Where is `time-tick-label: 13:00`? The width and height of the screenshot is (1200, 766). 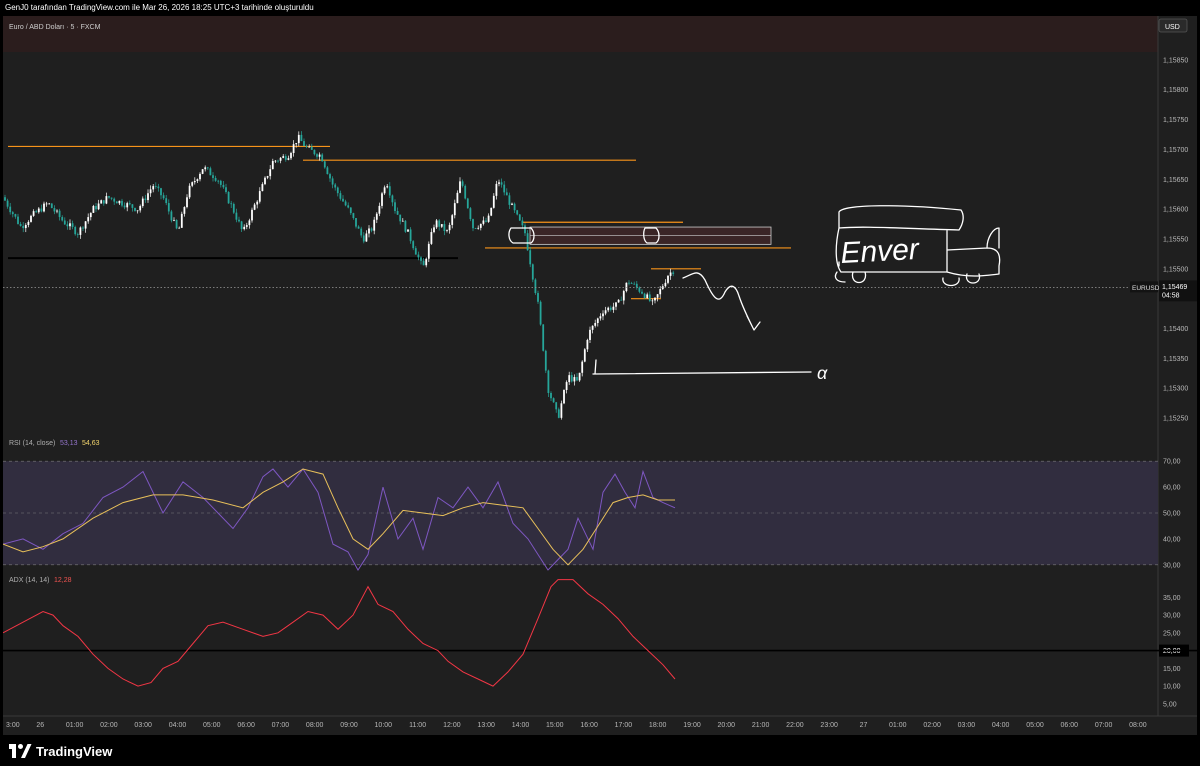
time-tick-label: 13:00 is located at coordinates (486, 725).